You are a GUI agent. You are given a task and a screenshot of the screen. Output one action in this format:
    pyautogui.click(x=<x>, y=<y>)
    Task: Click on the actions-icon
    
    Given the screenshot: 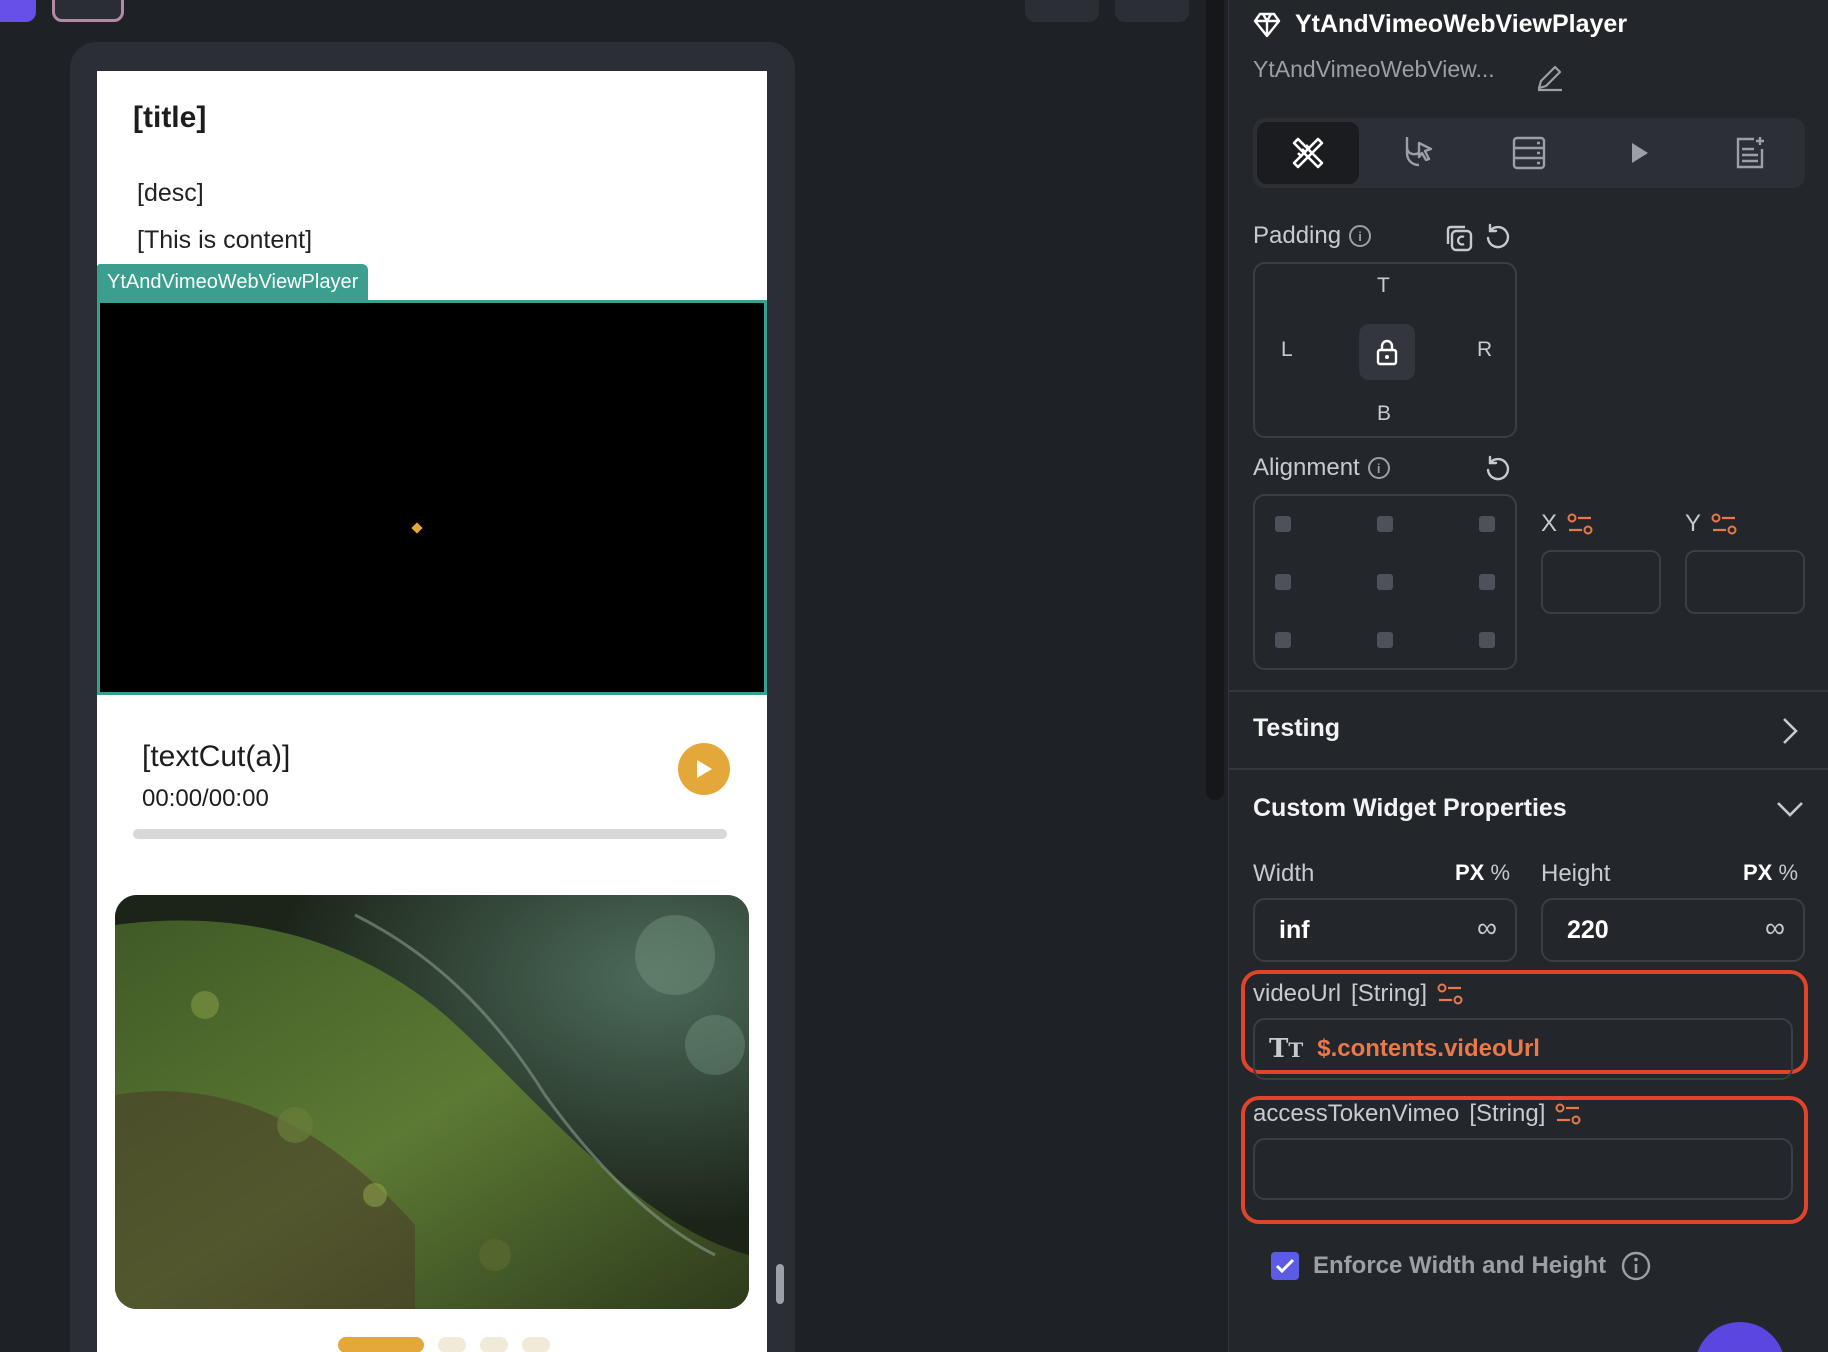 What is the action you would take?
    pyautogui.click(x=1418, y=152)
    